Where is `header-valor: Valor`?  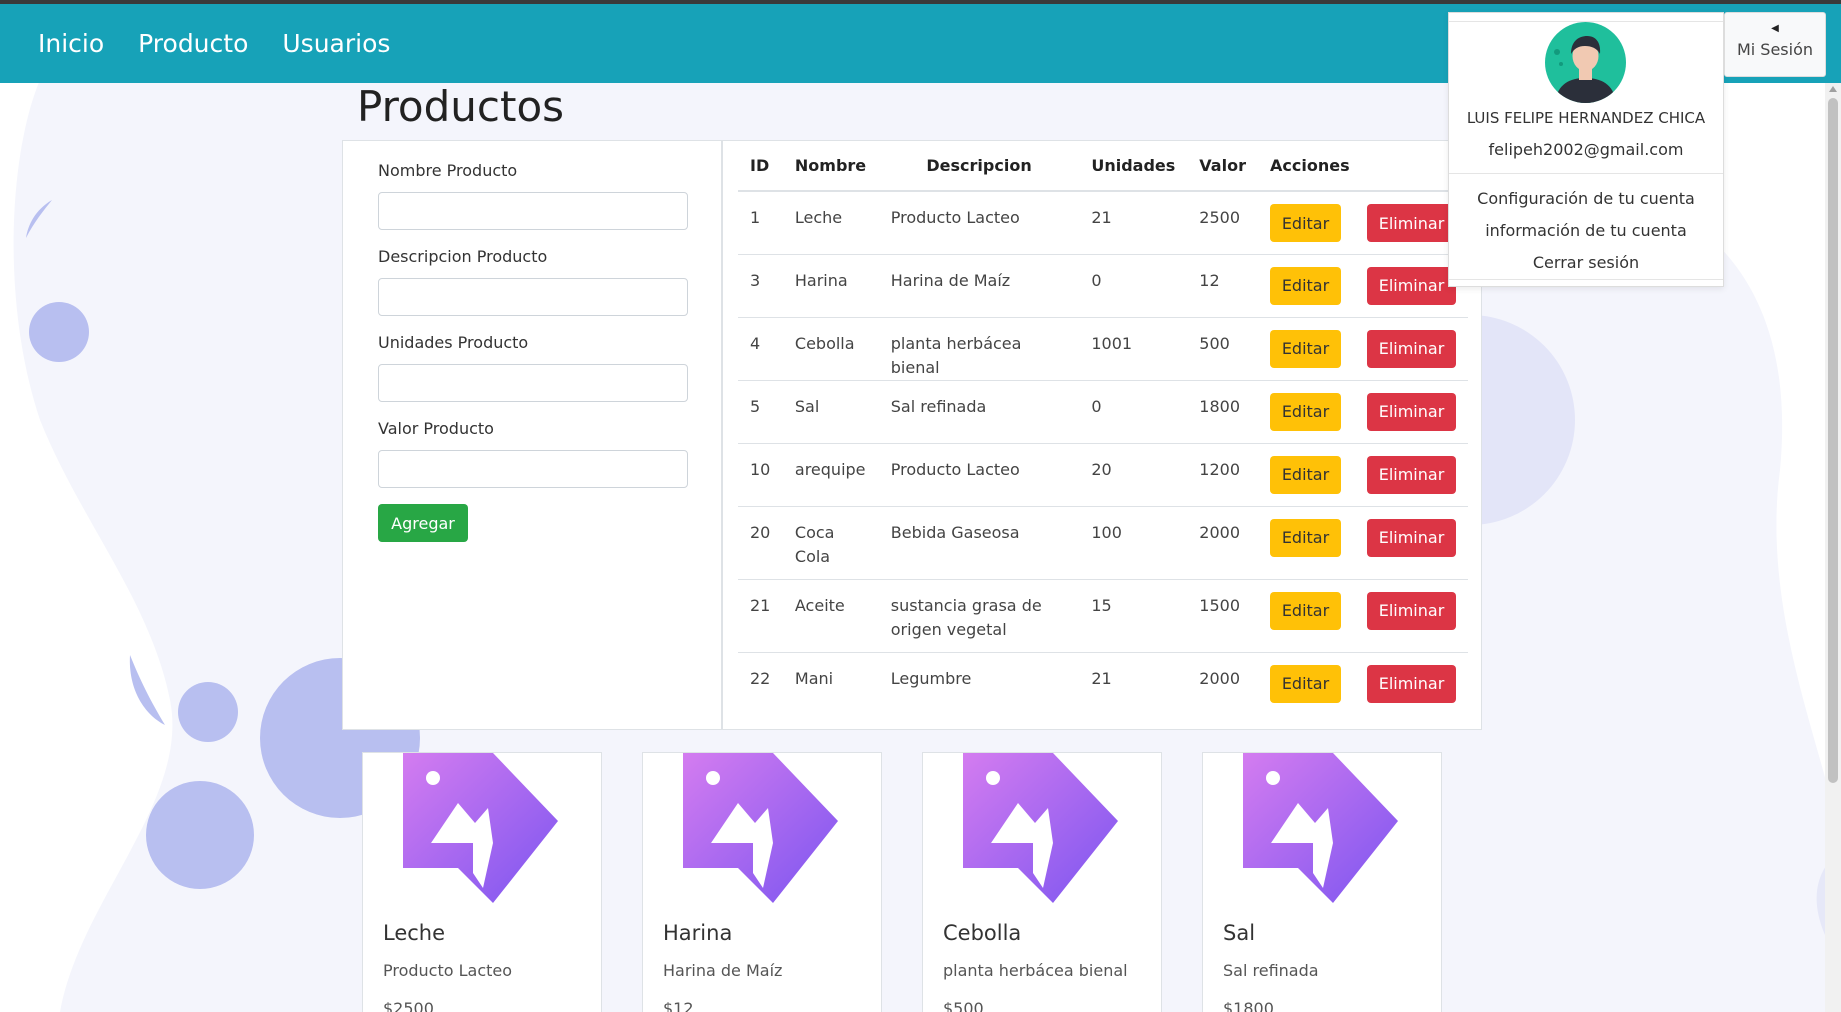
header-valor: Valor is located at coordinates (1222, 166).